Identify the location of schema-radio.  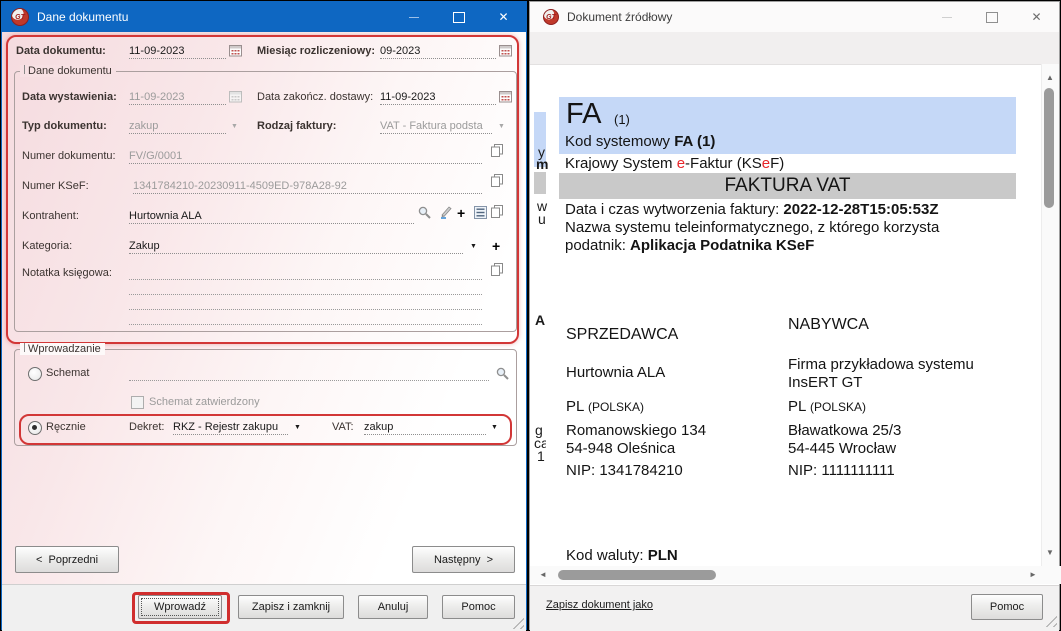
(35, 374).